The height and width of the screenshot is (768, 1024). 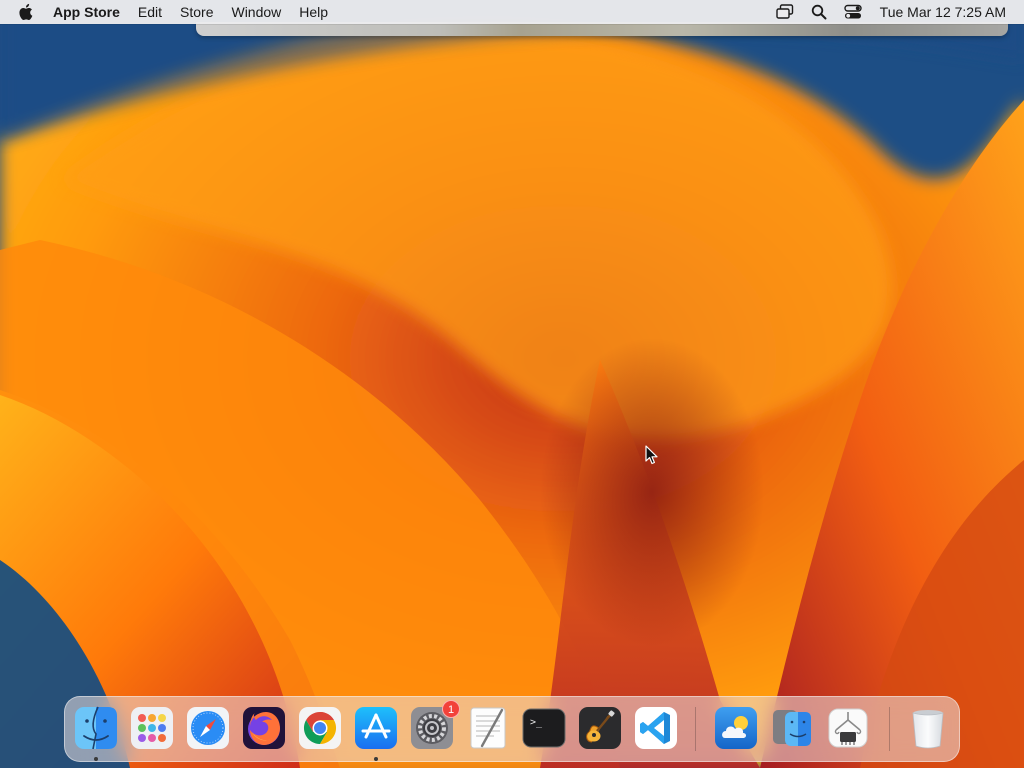 I want to click on textedit-icon, so click(x=488, y=728).